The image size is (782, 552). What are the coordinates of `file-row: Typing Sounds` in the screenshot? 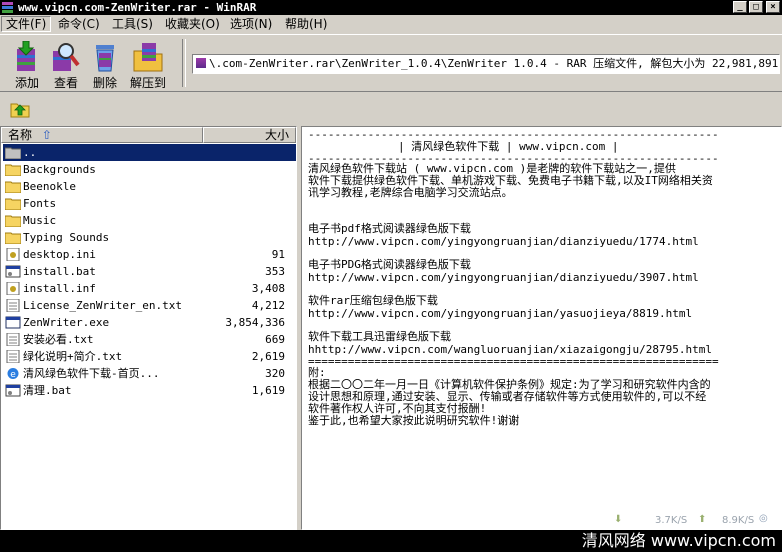 It's located at (149, 237).